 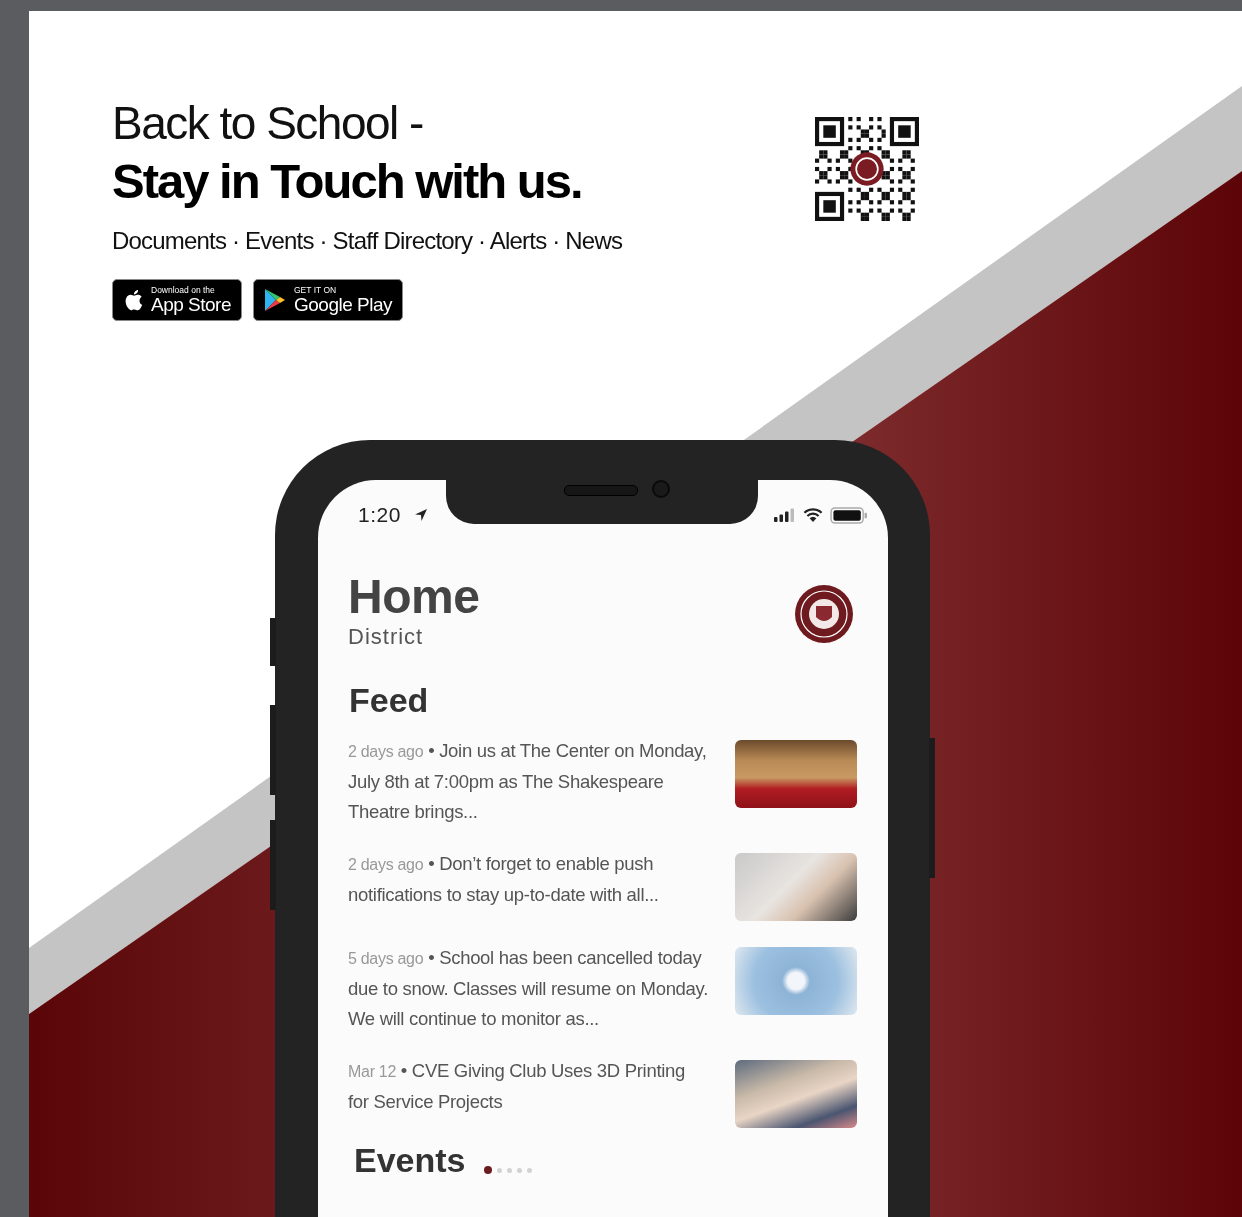 I want to click on feed-item-text: Mar 12 • CVE Giving Club Uses 3D Printing for Service Projects, so click(x=529, y=1086).